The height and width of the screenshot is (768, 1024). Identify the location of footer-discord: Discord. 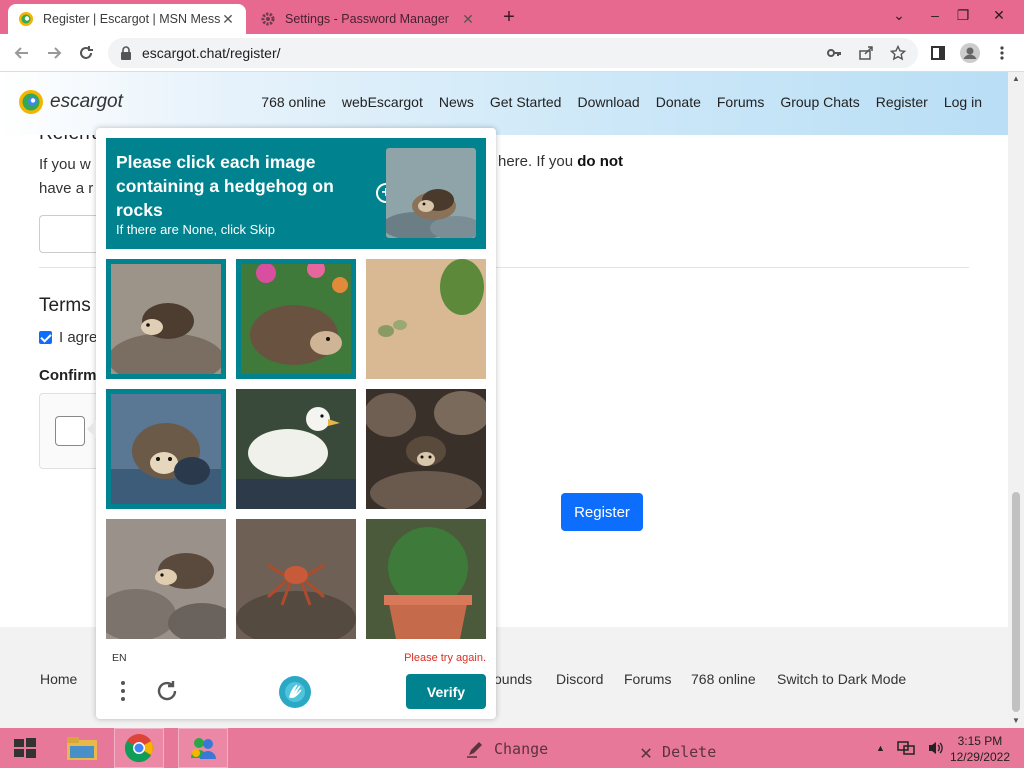
(579, 679).